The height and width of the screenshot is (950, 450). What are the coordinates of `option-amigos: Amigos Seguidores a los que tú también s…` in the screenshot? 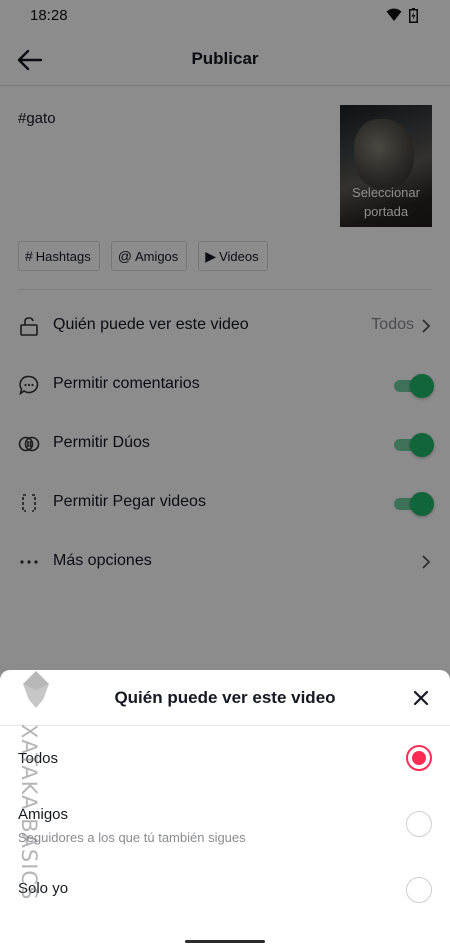 It's located at (225, 826).